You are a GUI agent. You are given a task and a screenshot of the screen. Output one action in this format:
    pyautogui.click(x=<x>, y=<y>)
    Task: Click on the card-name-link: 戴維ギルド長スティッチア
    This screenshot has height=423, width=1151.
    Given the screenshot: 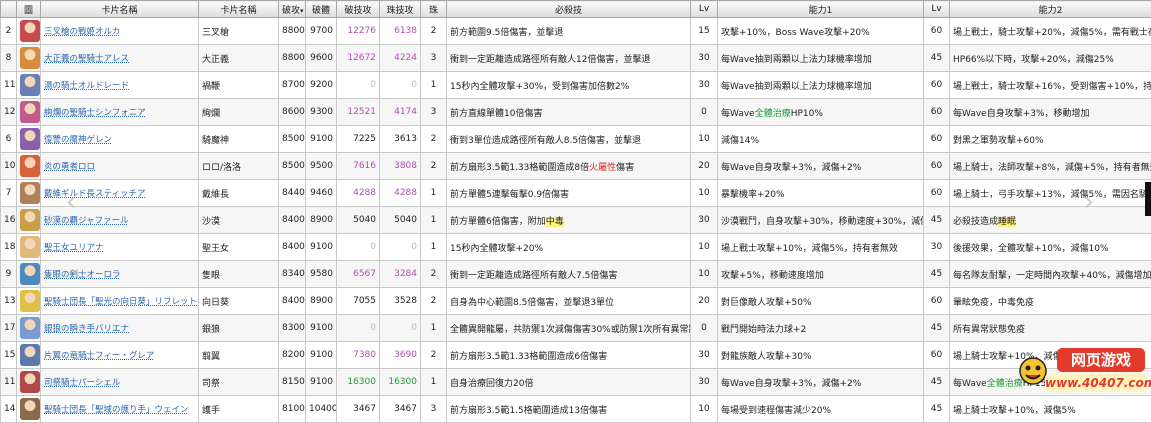 What is the action you would take?
    pyautogui.click(x=95, y=194)
    